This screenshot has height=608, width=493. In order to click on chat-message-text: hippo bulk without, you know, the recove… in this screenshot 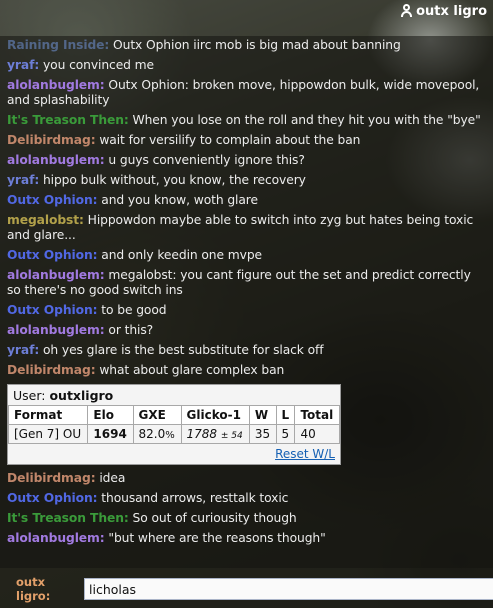, I will do `click(174, 180)`.